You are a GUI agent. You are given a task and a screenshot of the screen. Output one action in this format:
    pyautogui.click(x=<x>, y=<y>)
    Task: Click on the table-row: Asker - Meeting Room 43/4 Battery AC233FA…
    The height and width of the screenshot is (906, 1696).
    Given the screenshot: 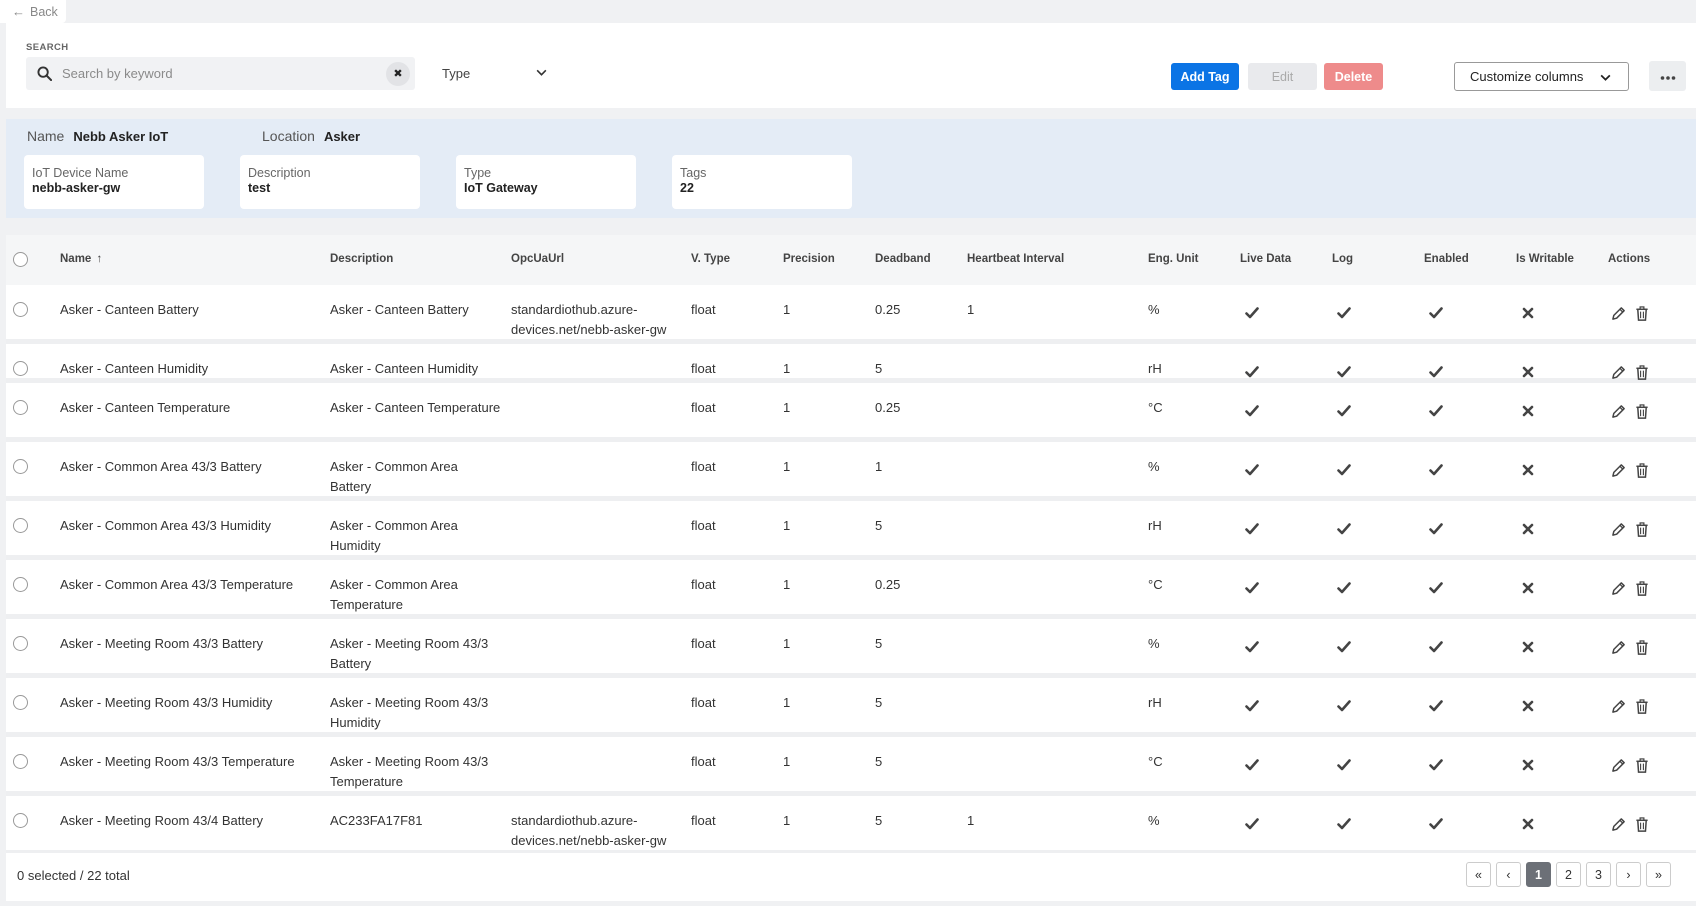 What is the action you would take?
    pyautogui.click(x=851, y=825)
    